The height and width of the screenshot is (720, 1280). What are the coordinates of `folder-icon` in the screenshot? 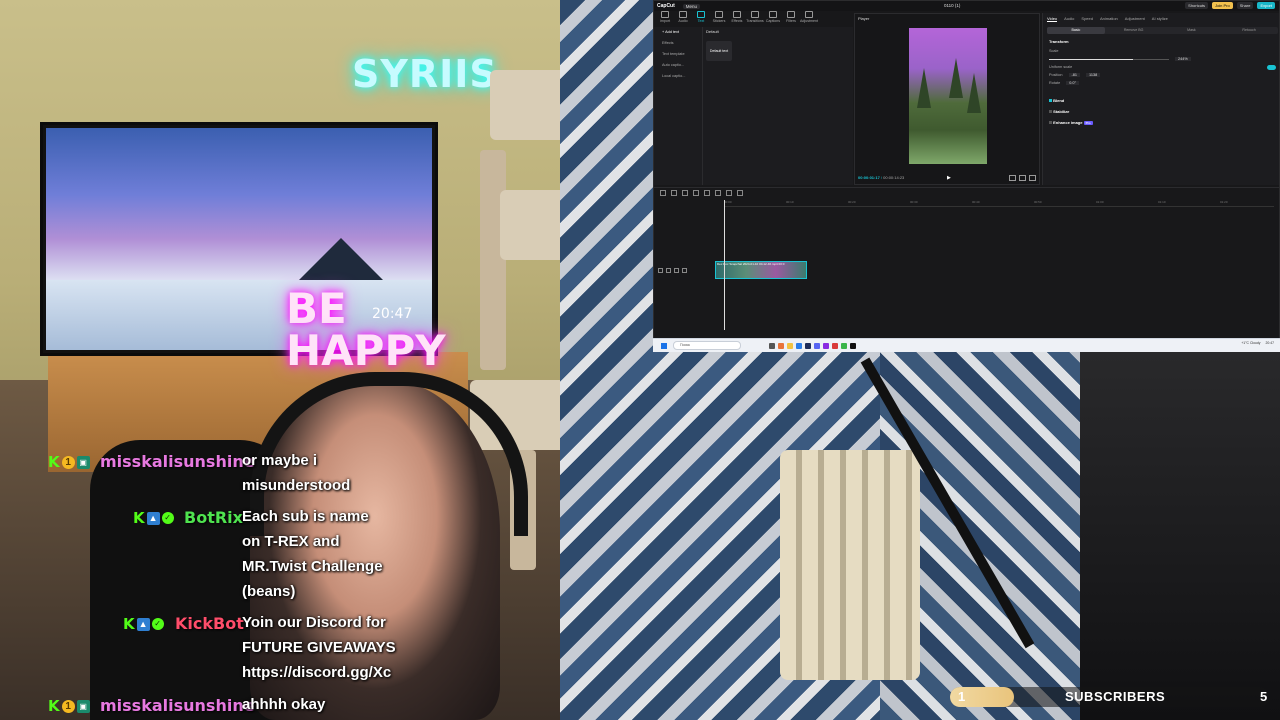 It's located at (790, 345).